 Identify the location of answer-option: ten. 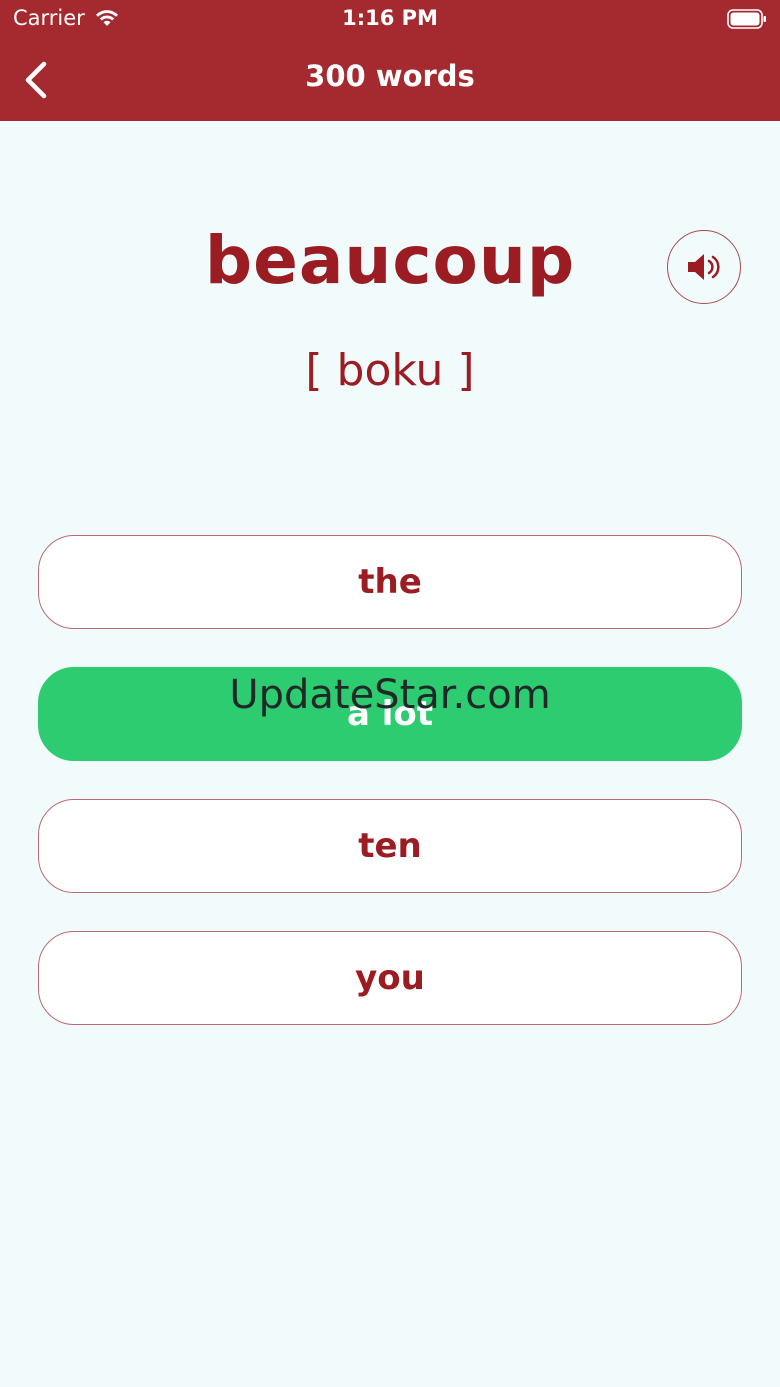
(390, 846).